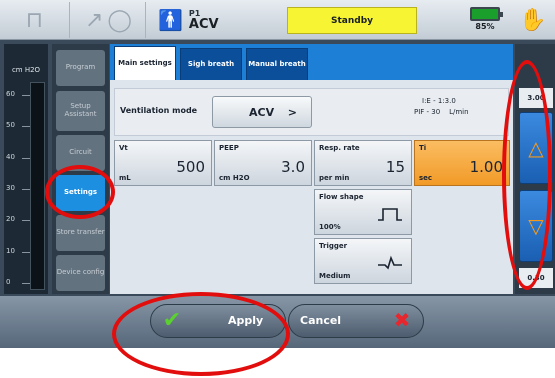  I want to click on flow-shape-value: 100%, so click(330, 227).